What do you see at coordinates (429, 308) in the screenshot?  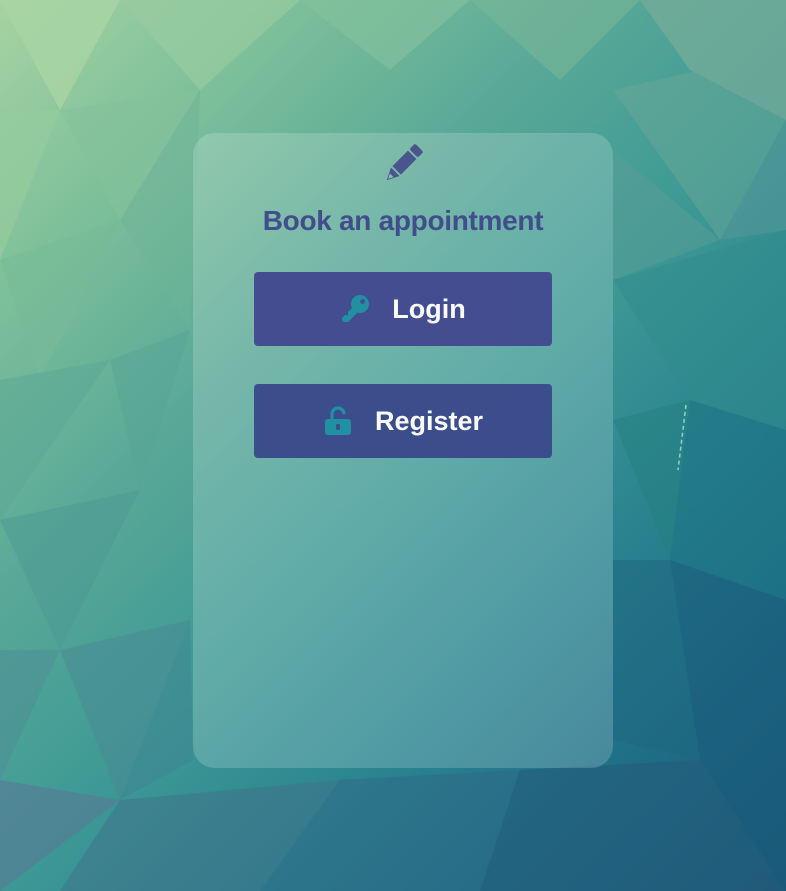 I see `login-label: Login` at bounding box center [429, 308].